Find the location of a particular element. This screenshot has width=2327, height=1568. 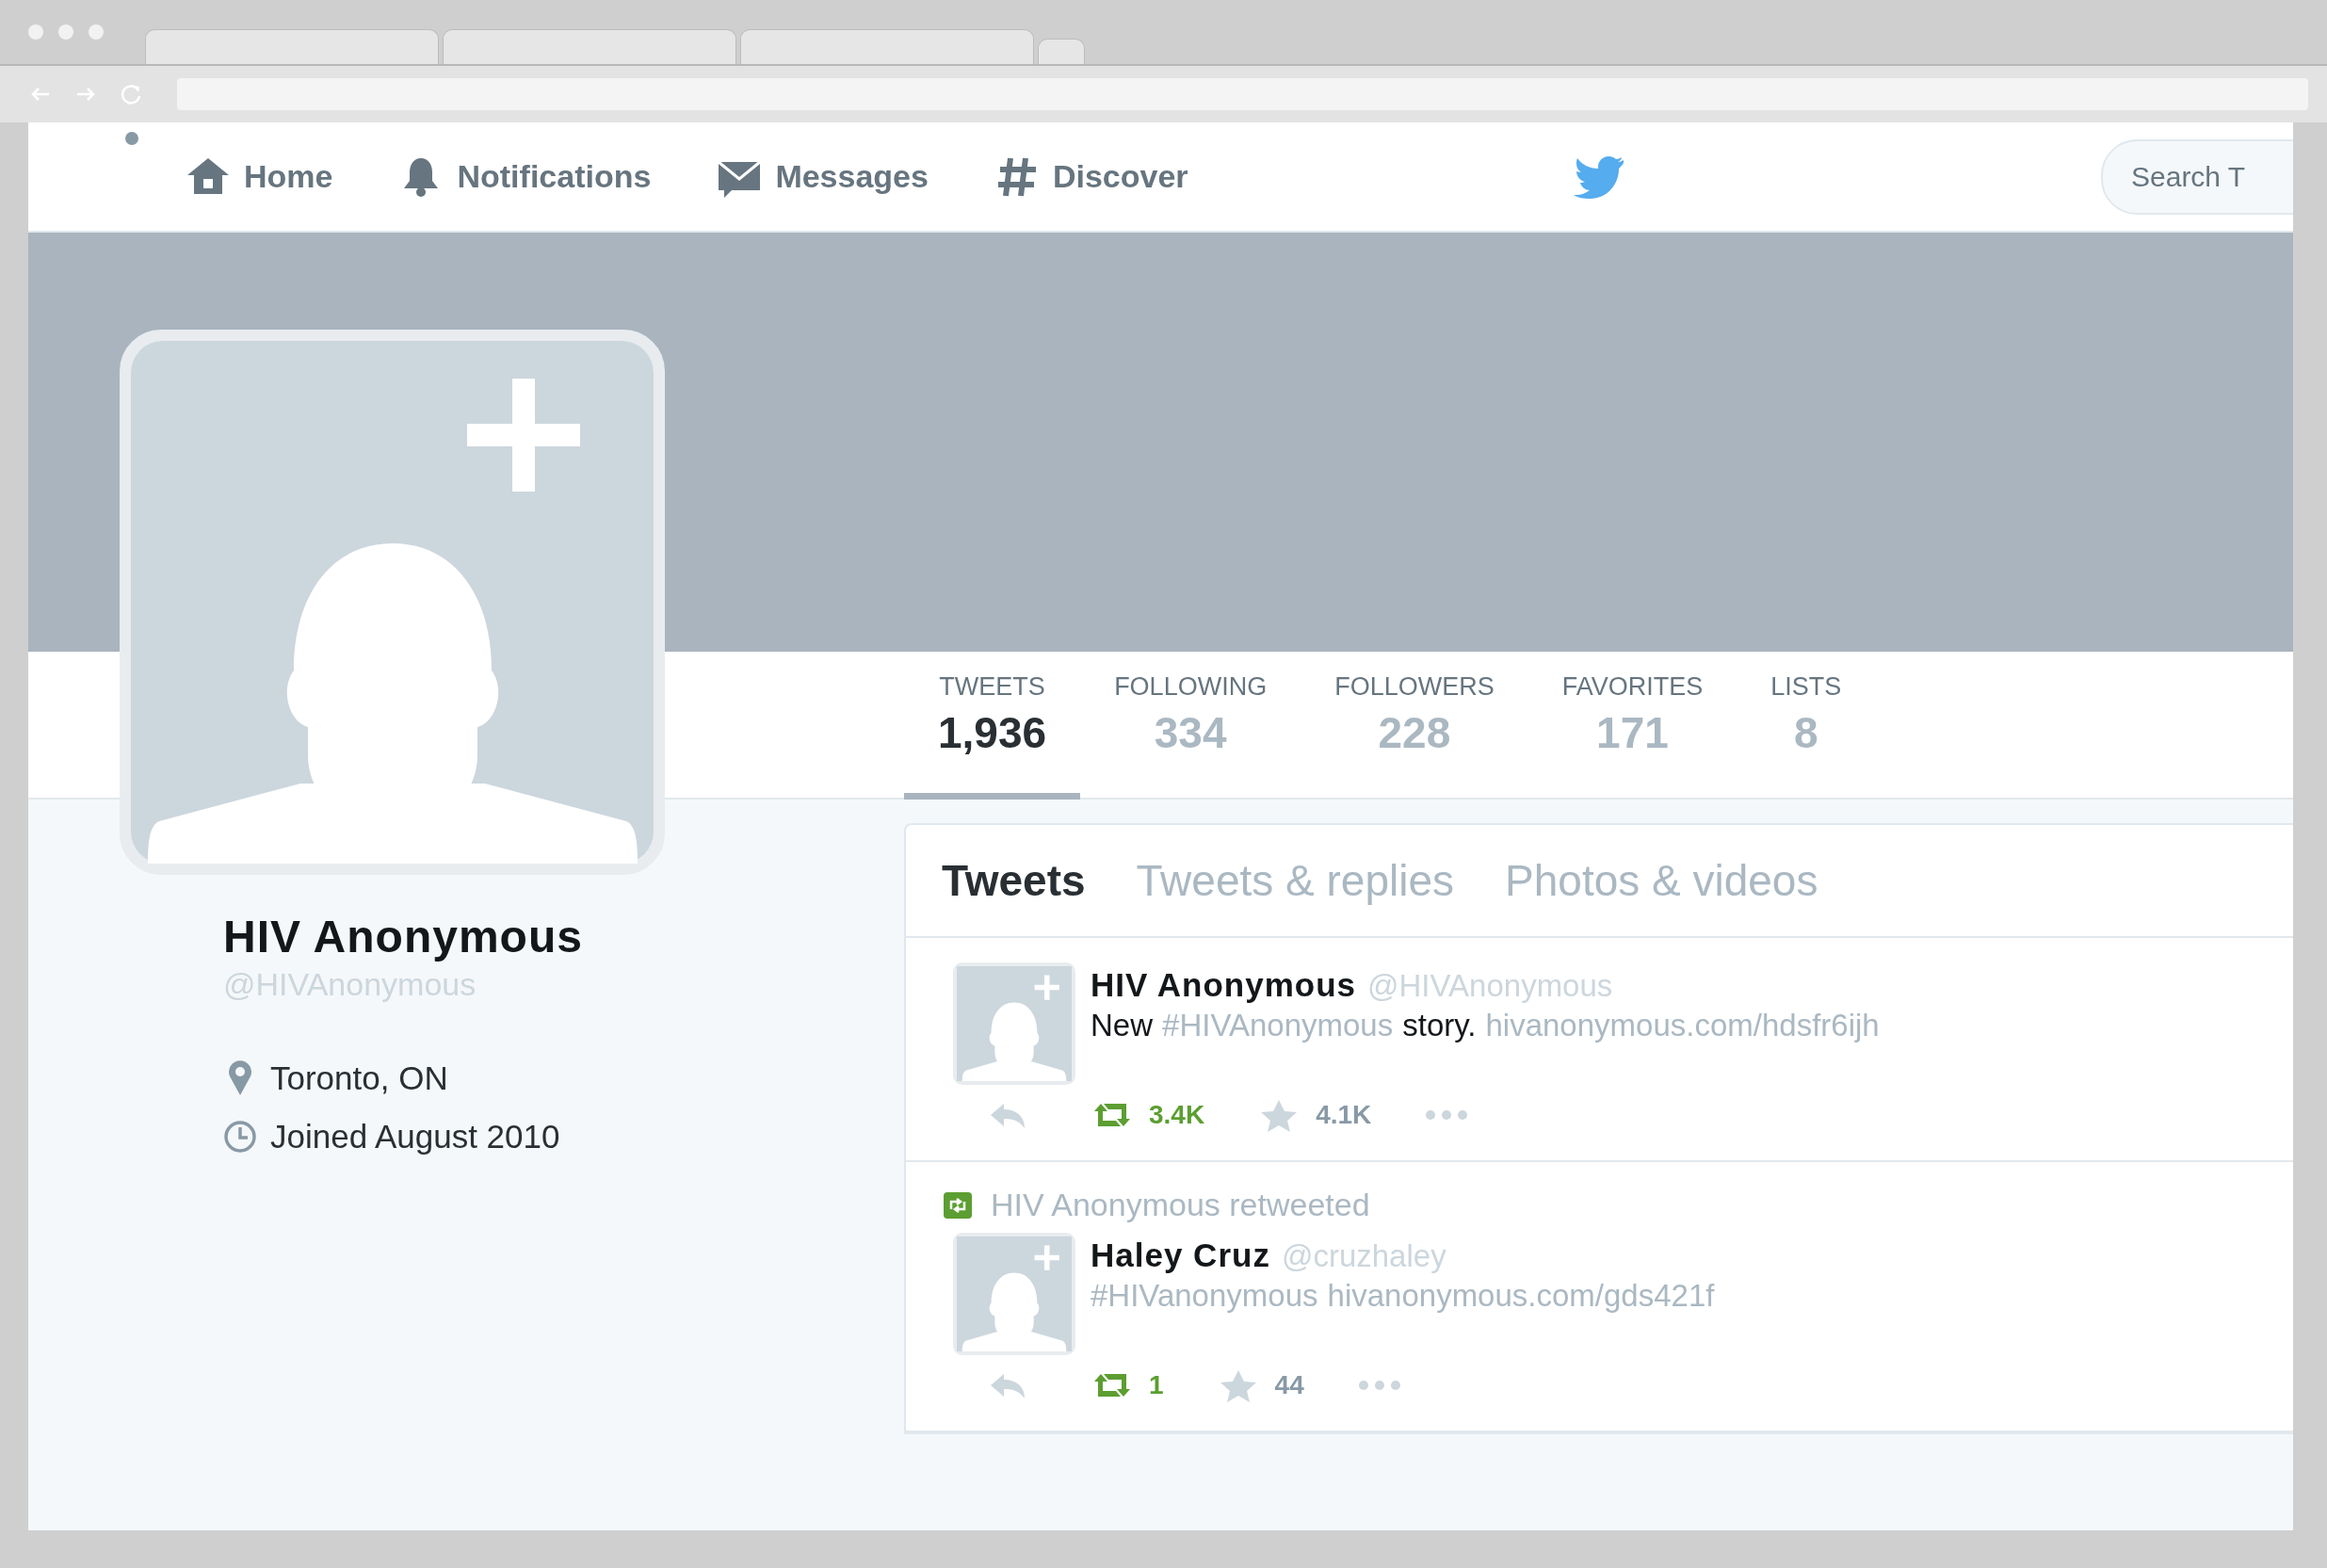

stat-label: TWEETS is located at coordinates (992, 687).